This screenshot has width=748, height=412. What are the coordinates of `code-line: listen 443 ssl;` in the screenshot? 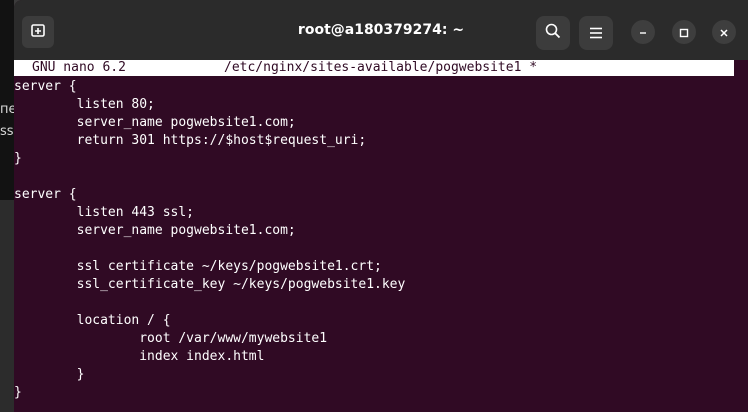 It's located at (374, 213).